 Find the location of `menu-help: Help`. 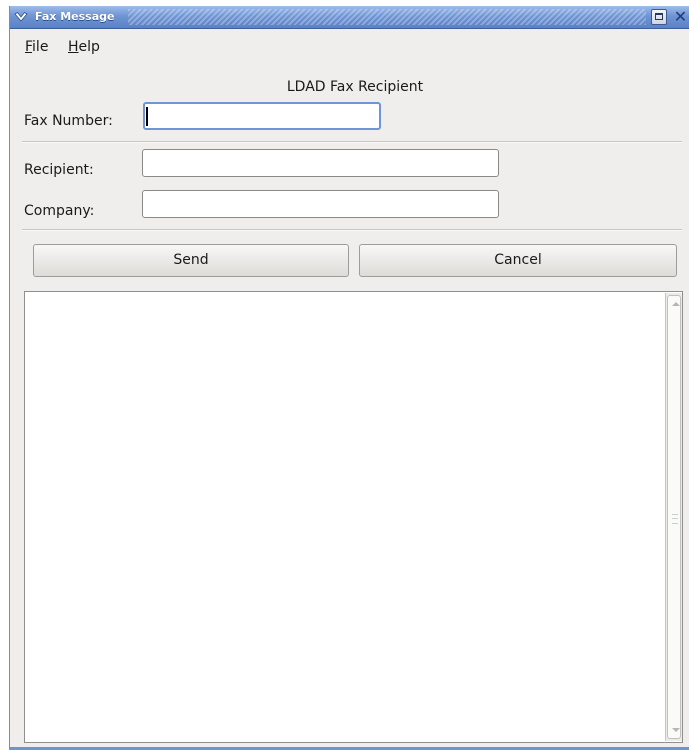

menu-help: Help is located at coordinates (84, 47).